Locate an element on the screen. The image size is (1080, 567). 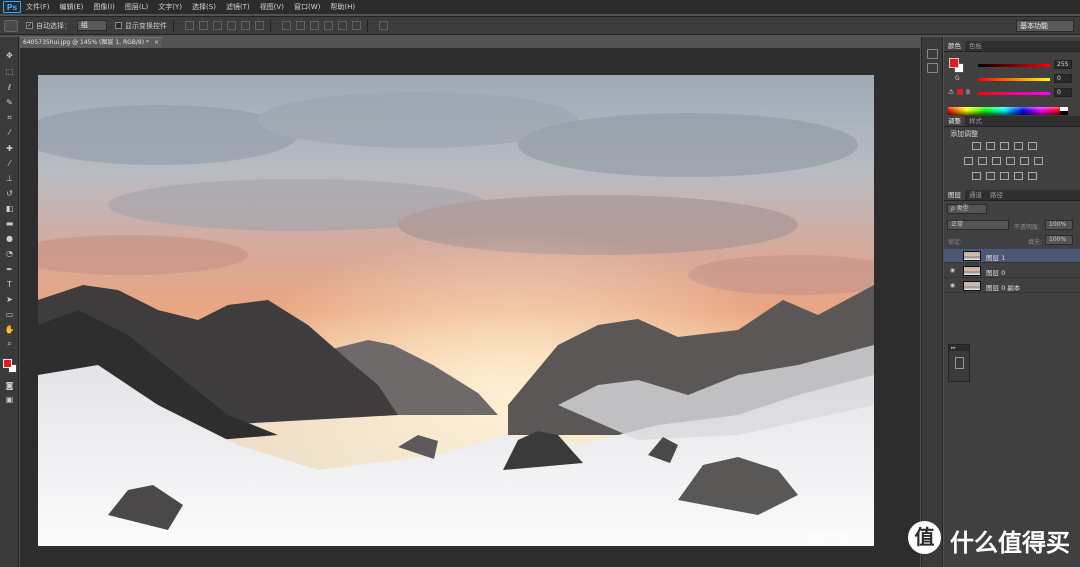
layer-row: ◉ 图层 0 副本 is located at coordinates (1012, 286).